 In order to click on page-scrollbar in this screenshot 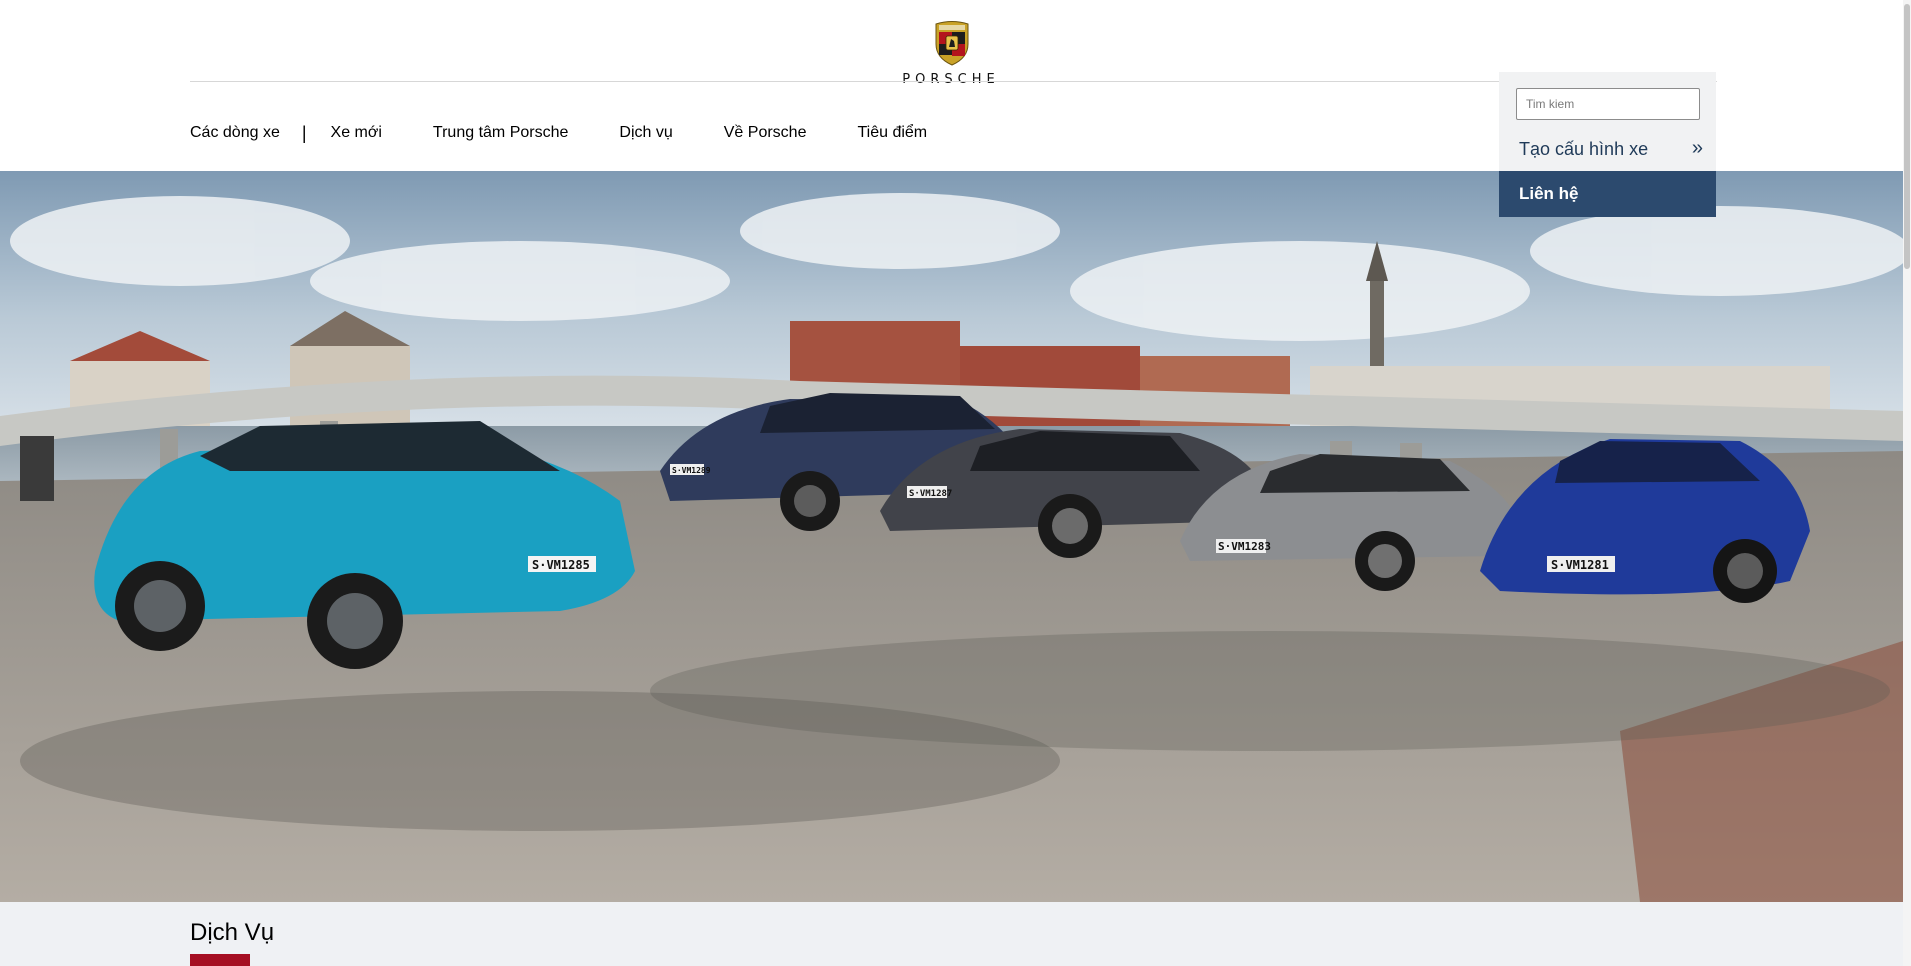, I will do `click(1907, 483)`.